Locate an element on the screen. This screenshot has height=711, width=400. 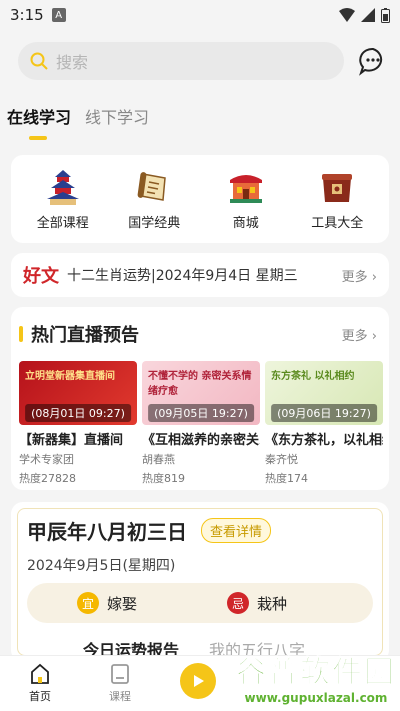
live-author: 学术专家团 is located at coordinates (46, 459).